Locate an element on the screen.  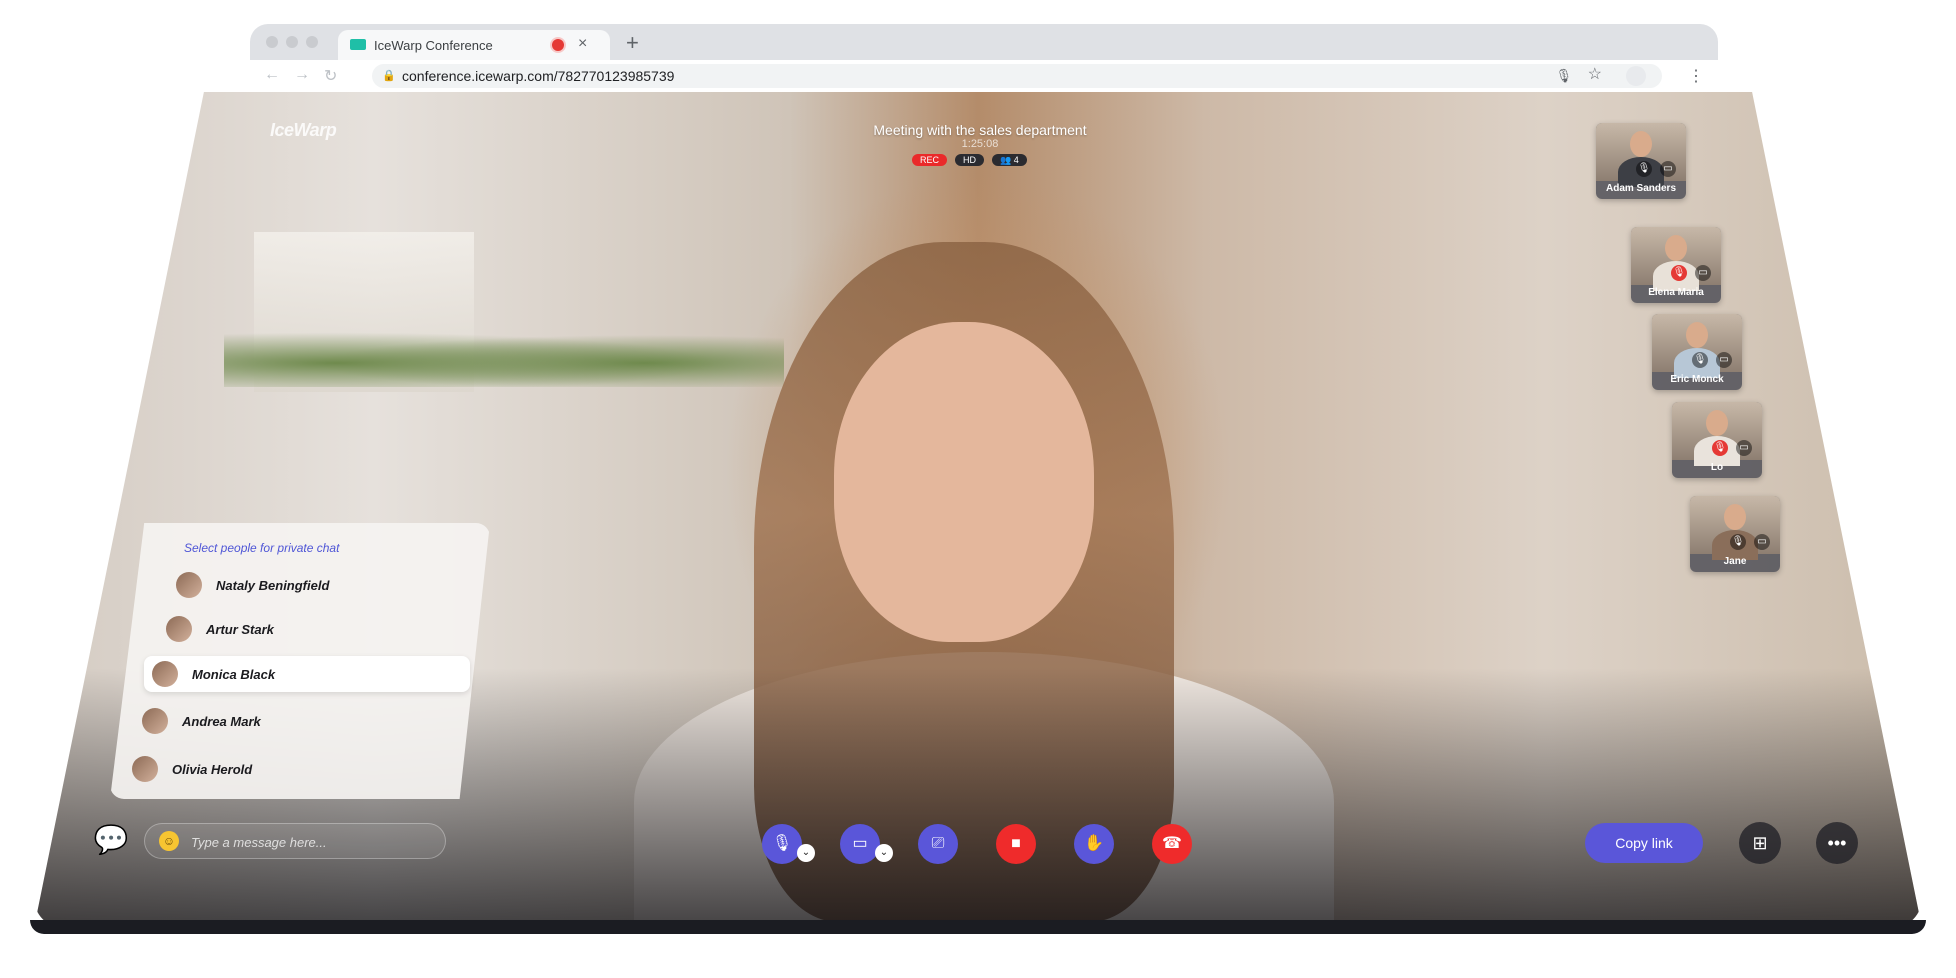
end-call-button: ☎ is located at coordinates (1172, 844).